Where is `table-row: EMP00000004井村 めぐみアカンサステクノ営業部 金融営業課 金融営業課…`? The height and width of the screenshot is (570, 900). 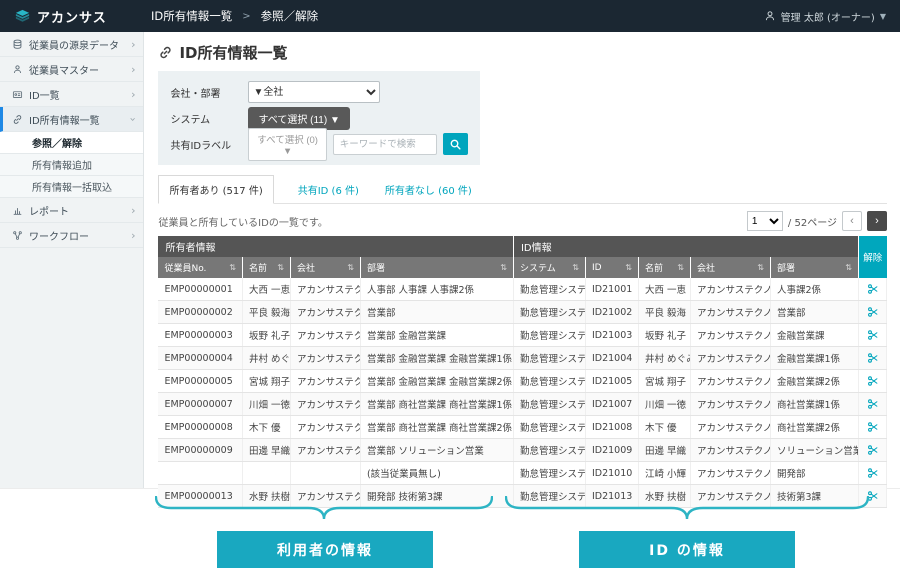 table-row: EMP00000004井村 めぐみアカンサステクノ営業部 金融営業課 金融営業課… is located at coordinates (522, 358).